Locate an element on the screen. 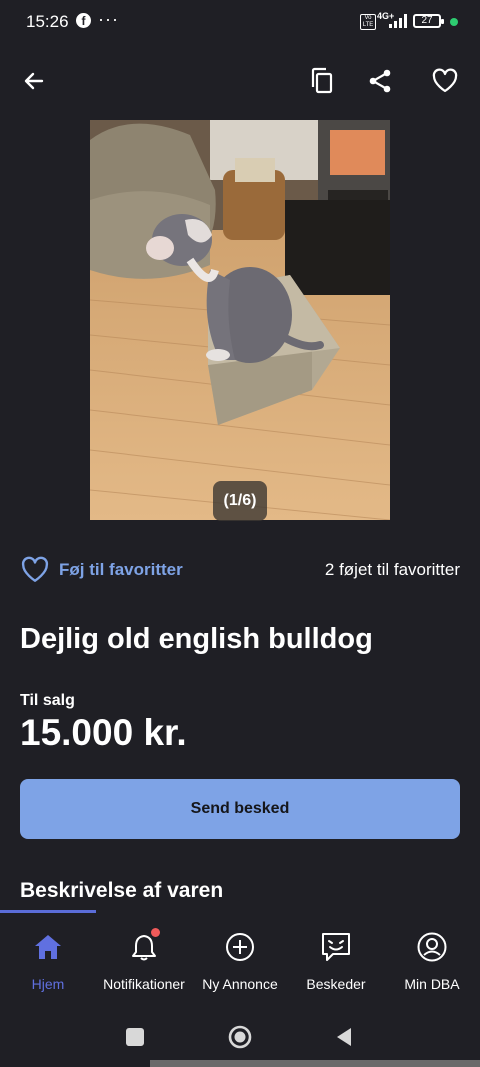 Image resolution: width=480 pixels, height=1067 pixels. listing-title: Dejlig old english bulldog is located at coordinates (196, 639).